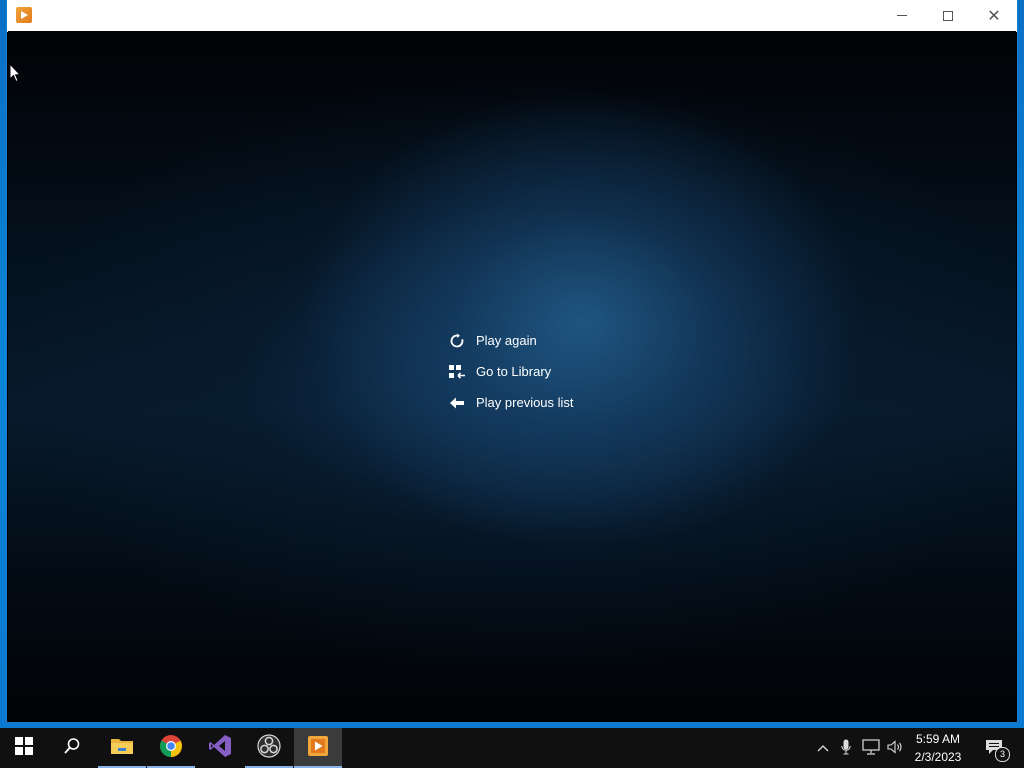 This screenshot has width=1024, height=768. I want to click on back-arrow-icon, so click(457, 403).